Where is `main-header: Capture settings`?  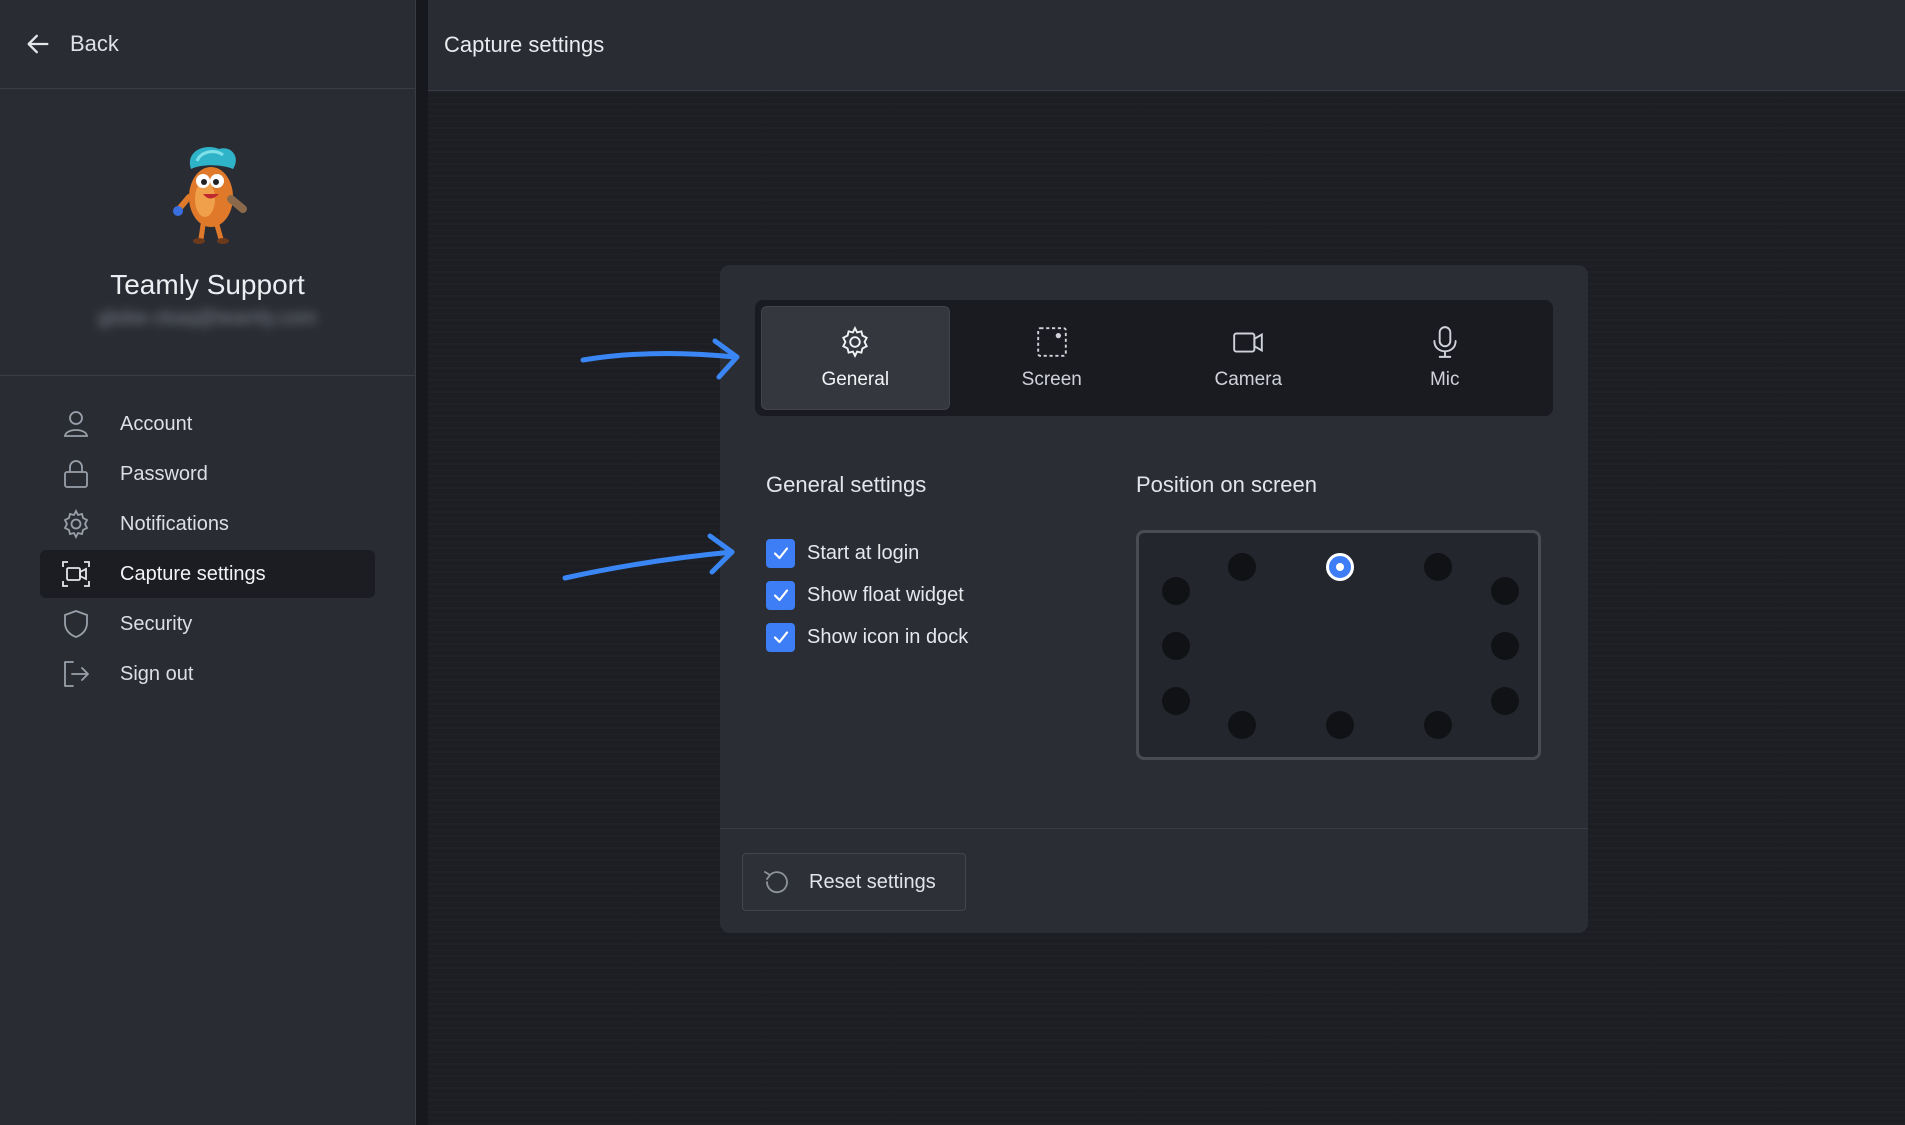 main-header: Capture settings is located at coordinates (1166, 45).